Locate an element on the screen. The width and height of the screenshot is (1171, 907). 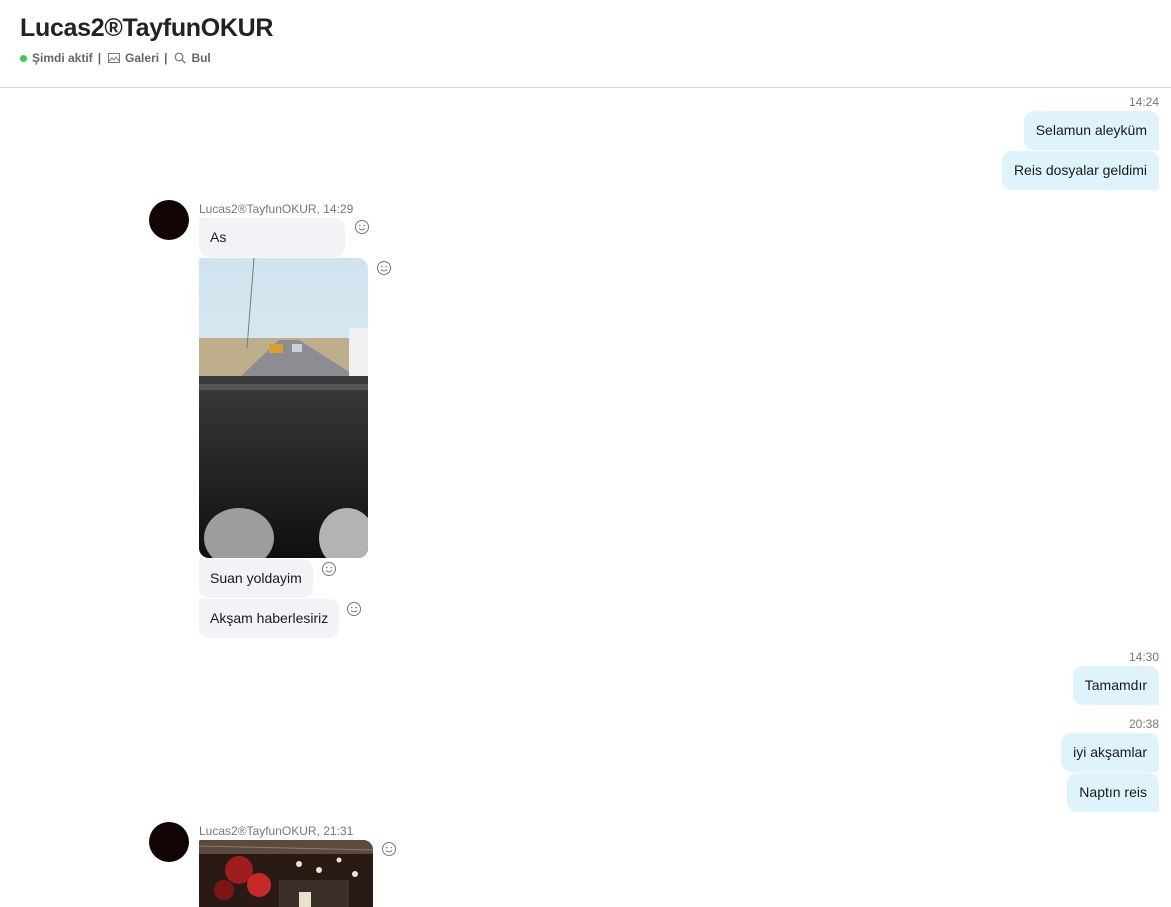
online-dot-icon is located at coordinates (23, 58).